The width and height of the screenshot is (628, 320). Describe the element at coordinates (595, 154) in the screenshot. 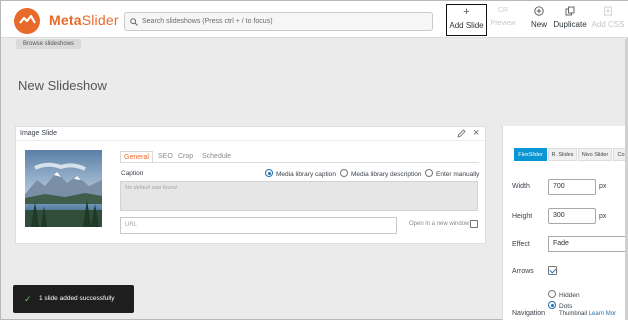

I see `tab-nivo-slider: Nivo Slider` at that location.